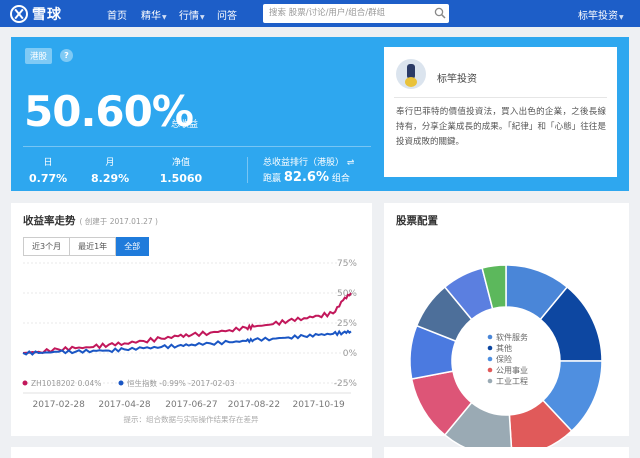 The height and width of the screenshot is (458, 640). What do you see at coordinates (181, 171) in the screenshot?
I see `stat-nav: 净值 1.5060` at bounding box center [181, 171].